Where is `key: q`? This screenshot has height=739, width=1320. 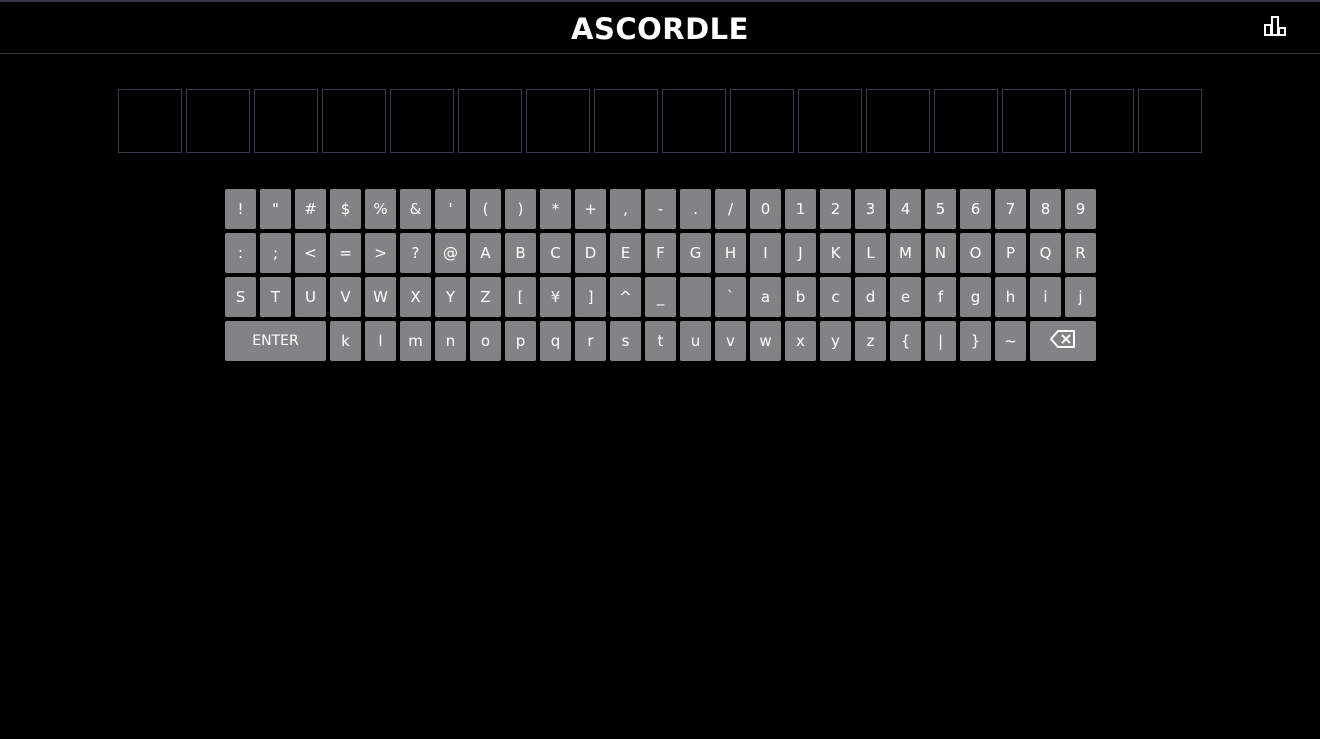
key: q is located at coordinates (555, 341).